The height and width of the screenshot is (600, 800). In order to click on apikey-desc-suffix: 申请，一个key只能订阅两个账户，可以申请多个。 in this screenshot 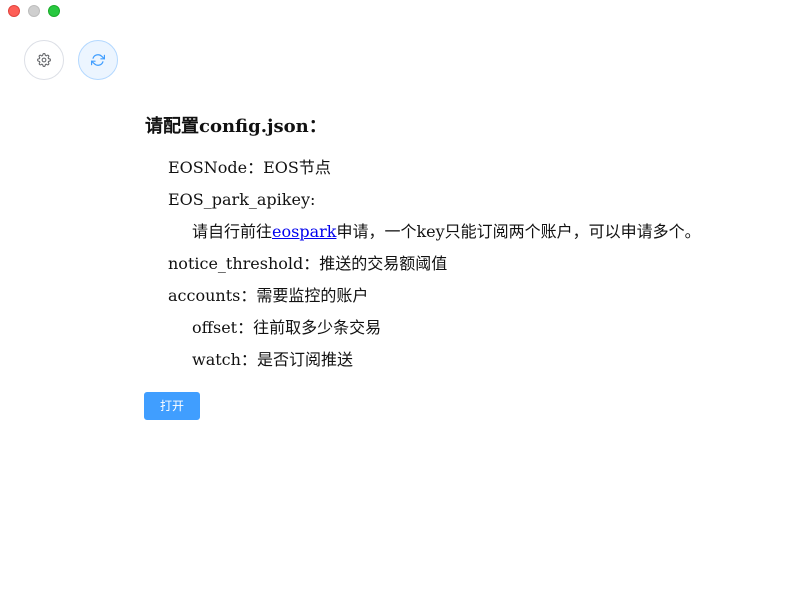, I will do `click(518, 231)`.